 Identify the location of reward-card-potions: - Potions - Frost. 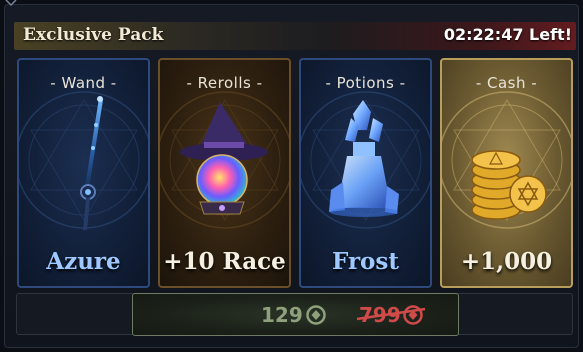
(365, 173).